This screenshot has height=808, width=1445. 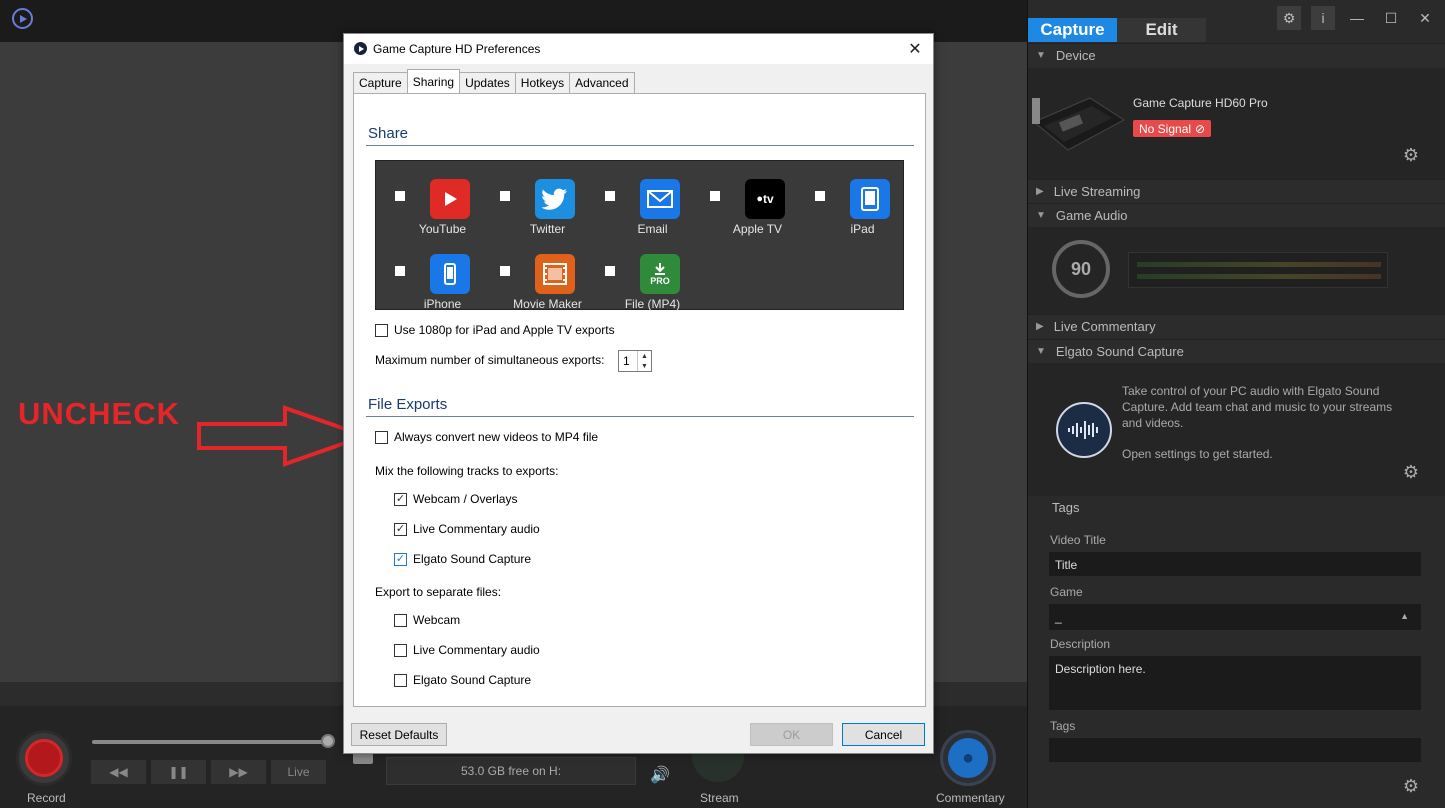 I want to click on twitter-bird-icon, so click(x=555, y=199).